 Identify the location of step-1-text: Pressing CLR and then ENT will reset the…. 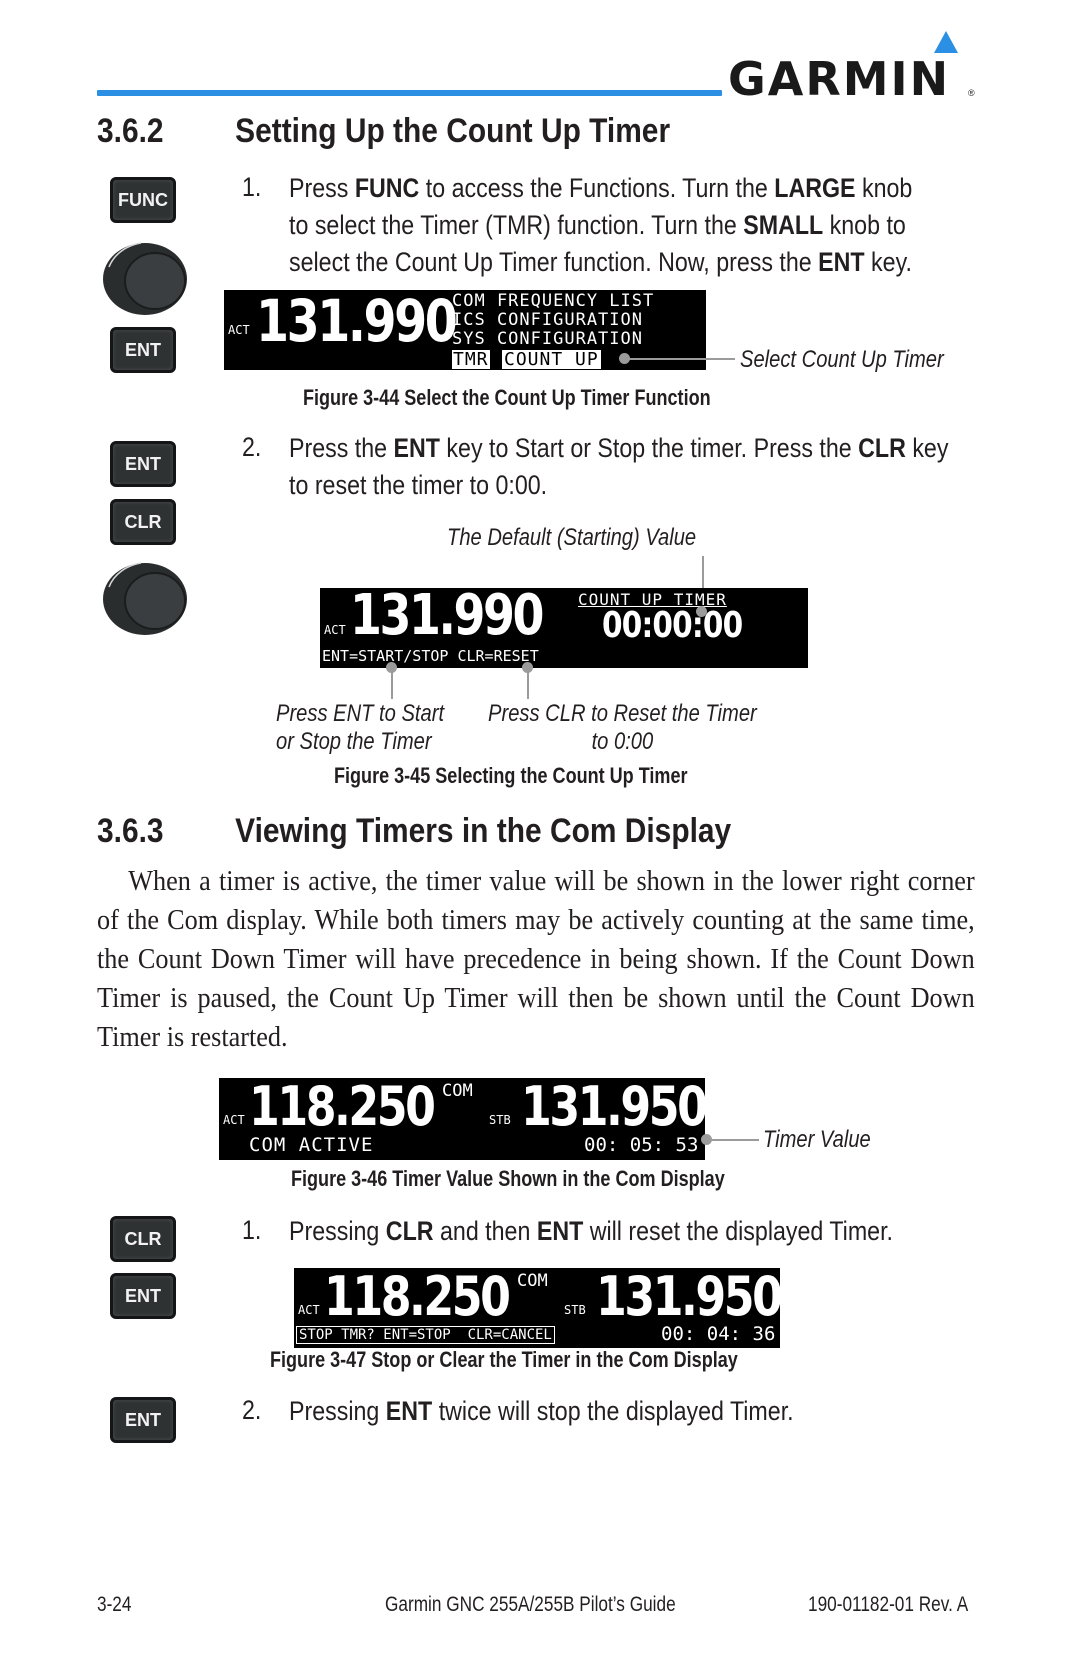
(591, 1231).